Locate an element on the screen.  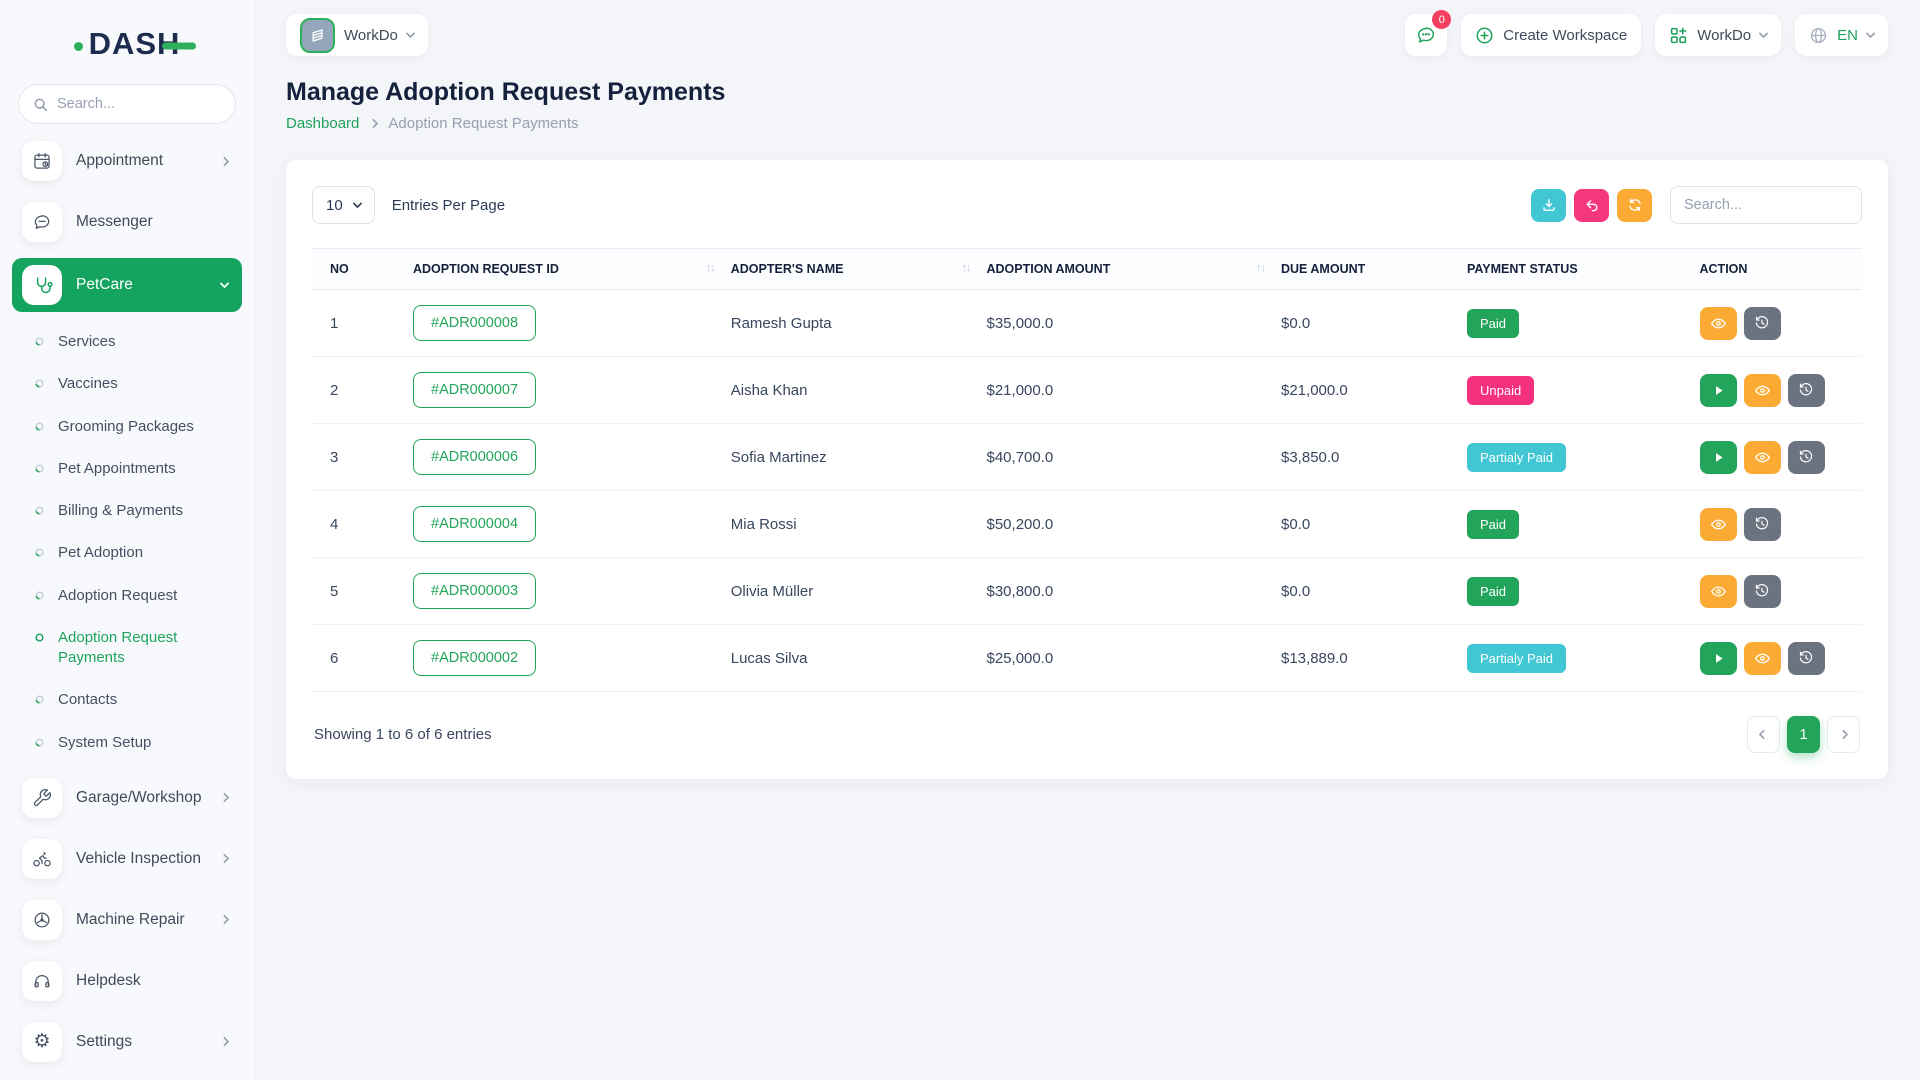
undo-icon is located at coordinates (1591, 206).